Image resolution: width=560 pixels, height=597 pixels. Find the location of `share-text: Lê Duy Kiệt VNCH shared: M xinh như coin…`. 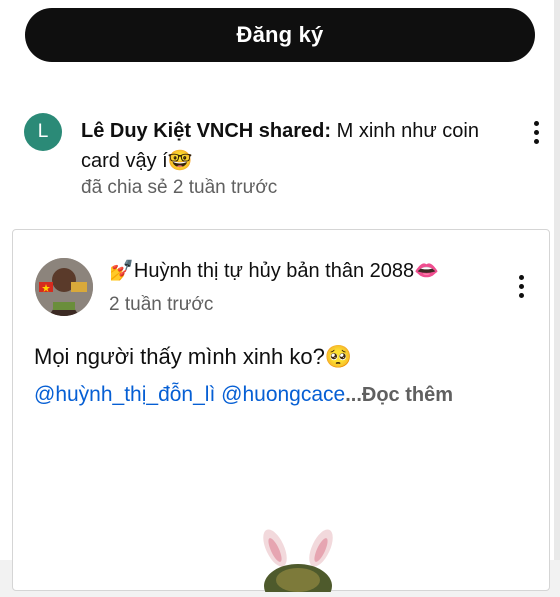

share-text: Lê Duy Kiệt VNCH shared: M xinh như coin… is located at coordinates (296, 146).